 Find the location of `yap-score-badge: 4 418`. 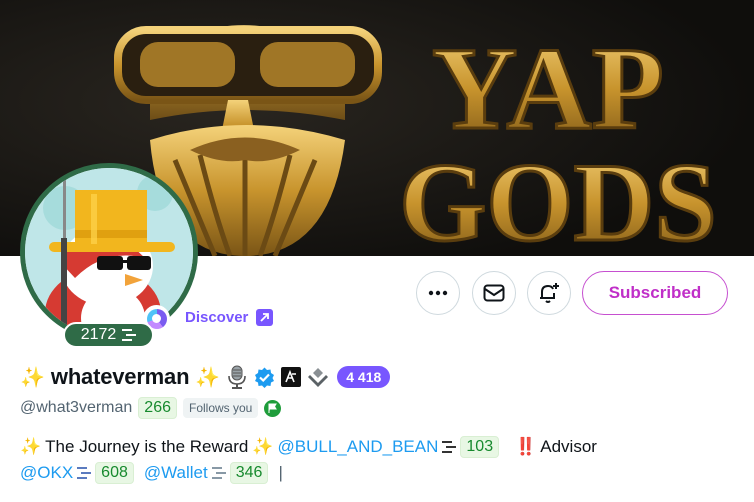

yap-score-badge: 4 418 is located at coordinates (364, 377).